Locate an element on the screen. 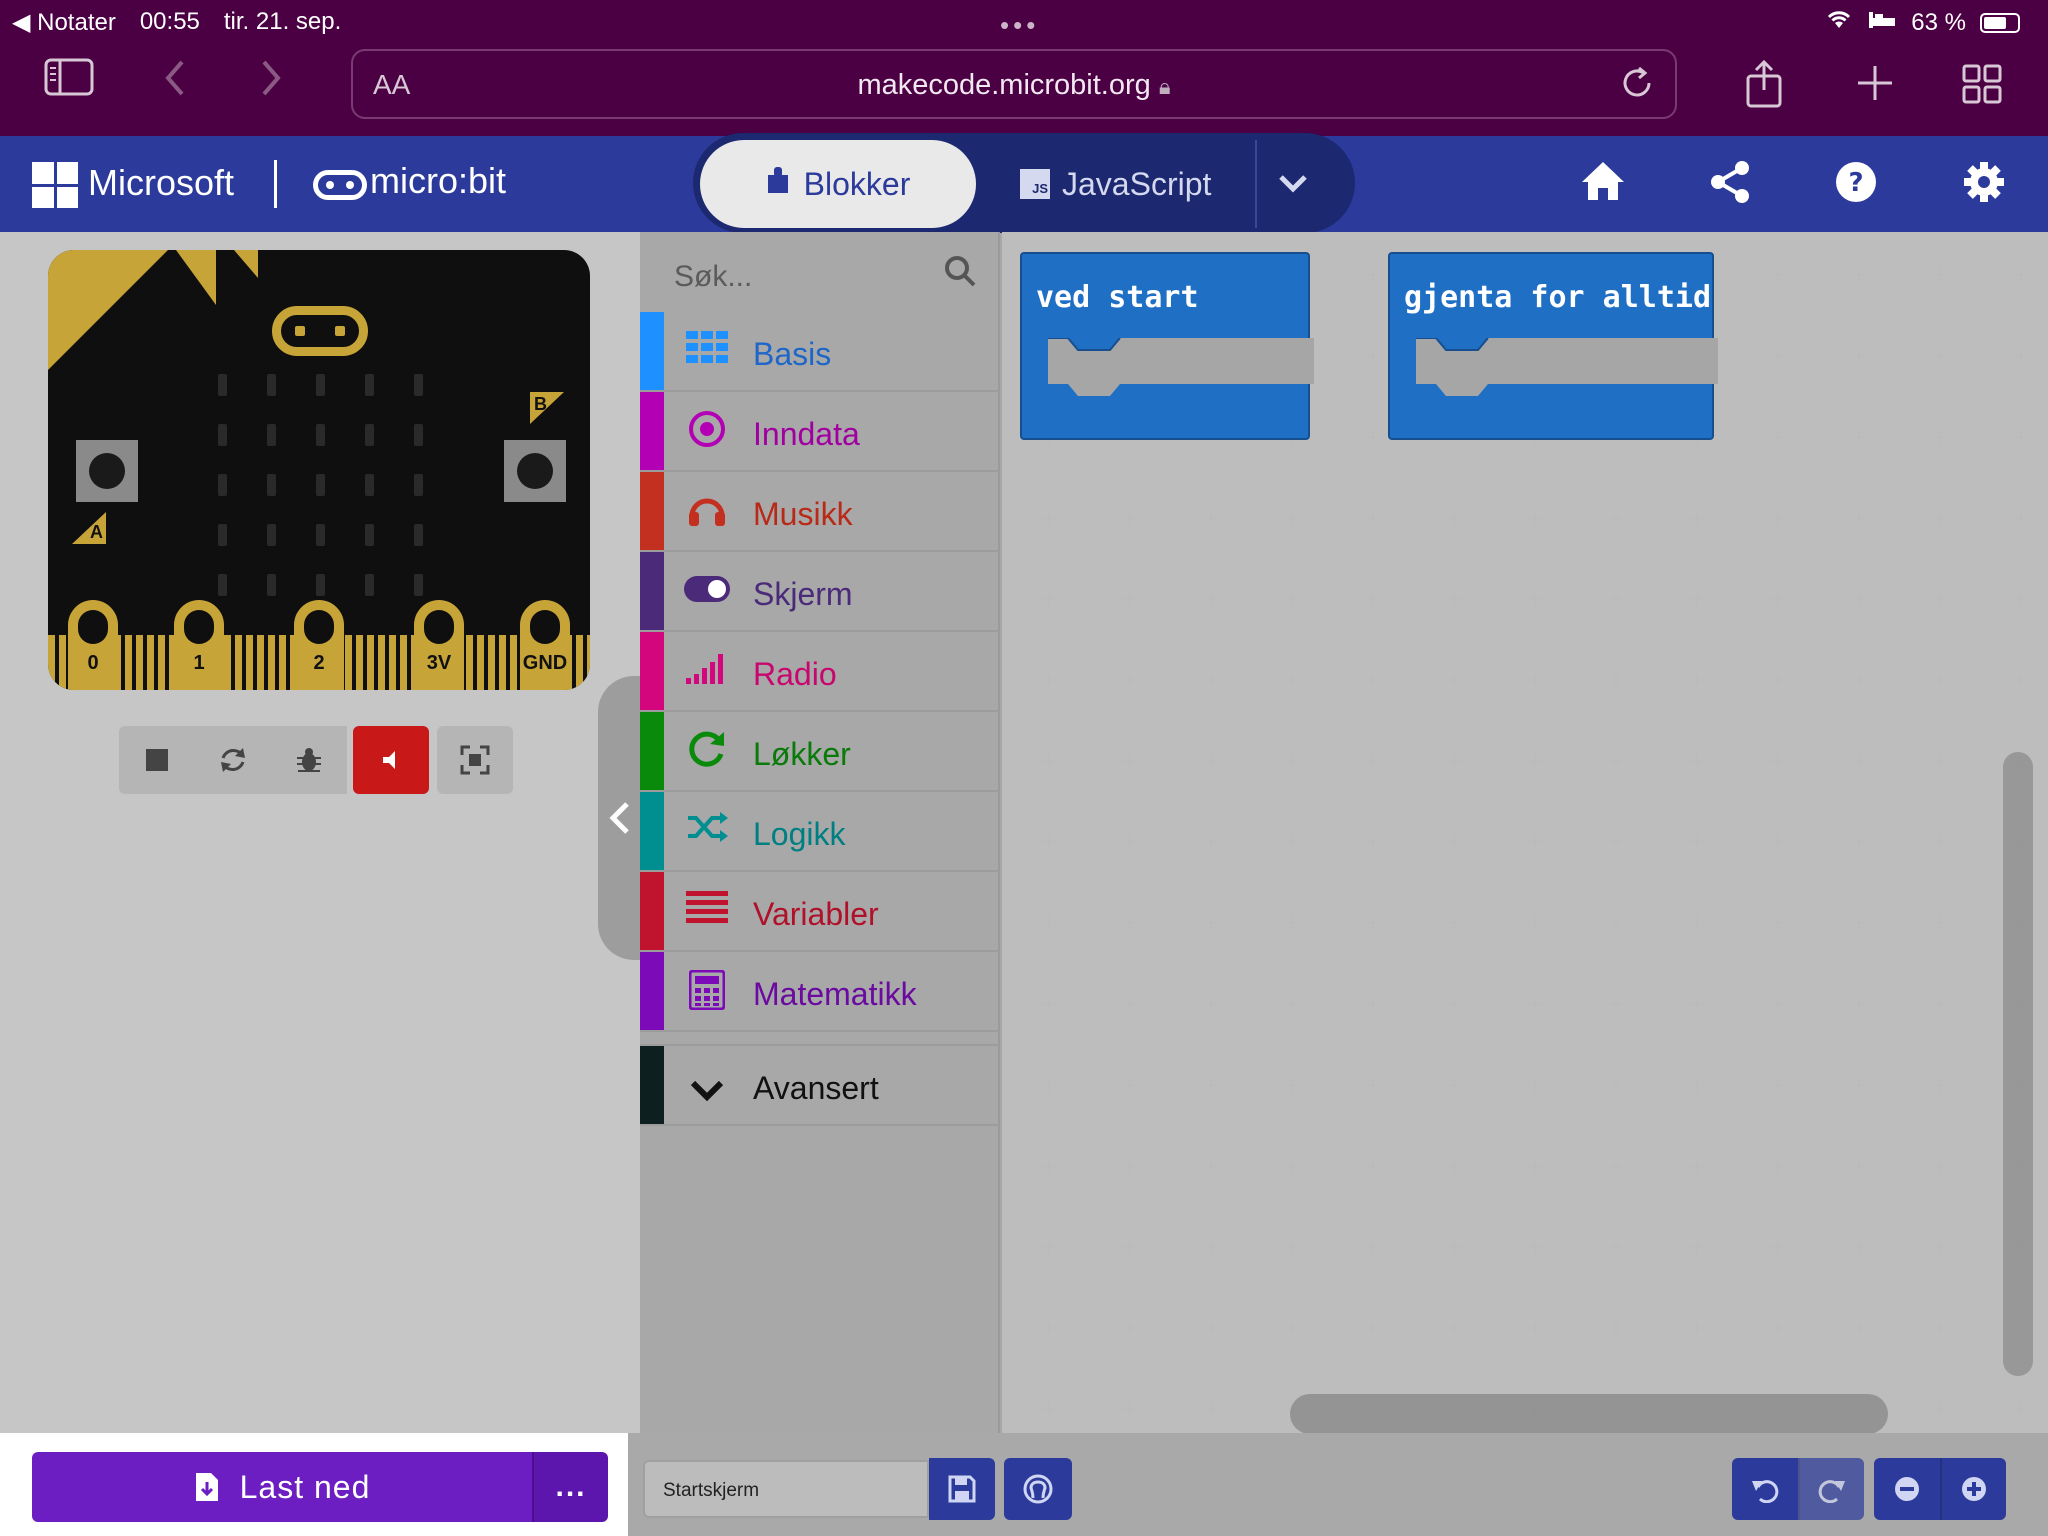 This screenshot has width=2048, height=1536. vertical-scrollbar is located at coordinates (2018, 1064).